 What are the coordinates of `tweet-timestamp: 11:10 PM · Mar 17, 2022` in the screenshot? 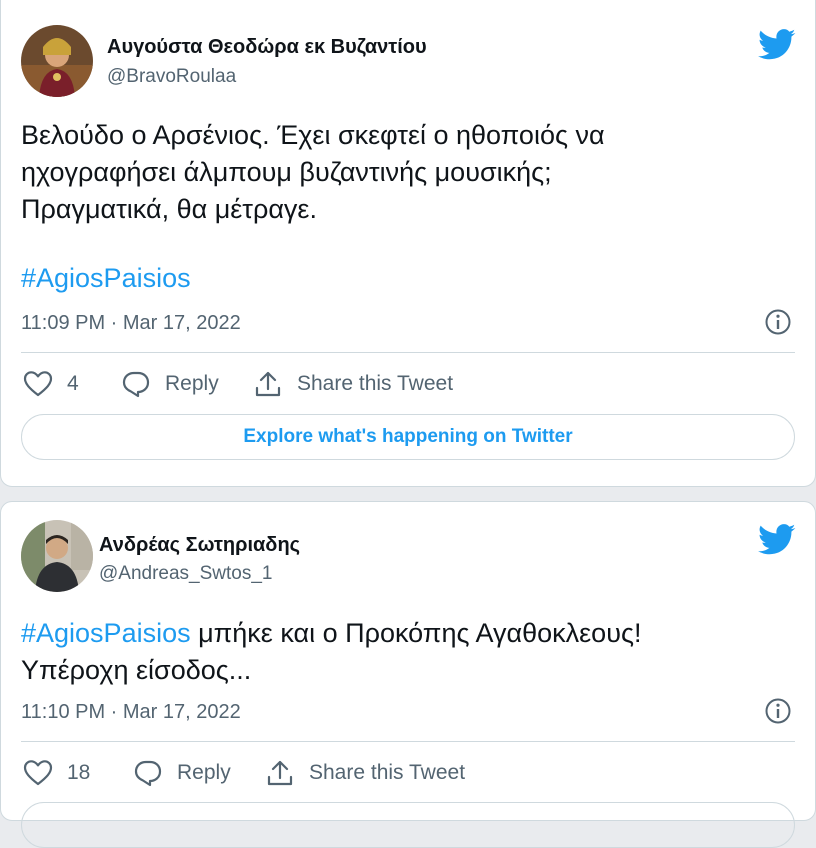 It's located at (131, 712).